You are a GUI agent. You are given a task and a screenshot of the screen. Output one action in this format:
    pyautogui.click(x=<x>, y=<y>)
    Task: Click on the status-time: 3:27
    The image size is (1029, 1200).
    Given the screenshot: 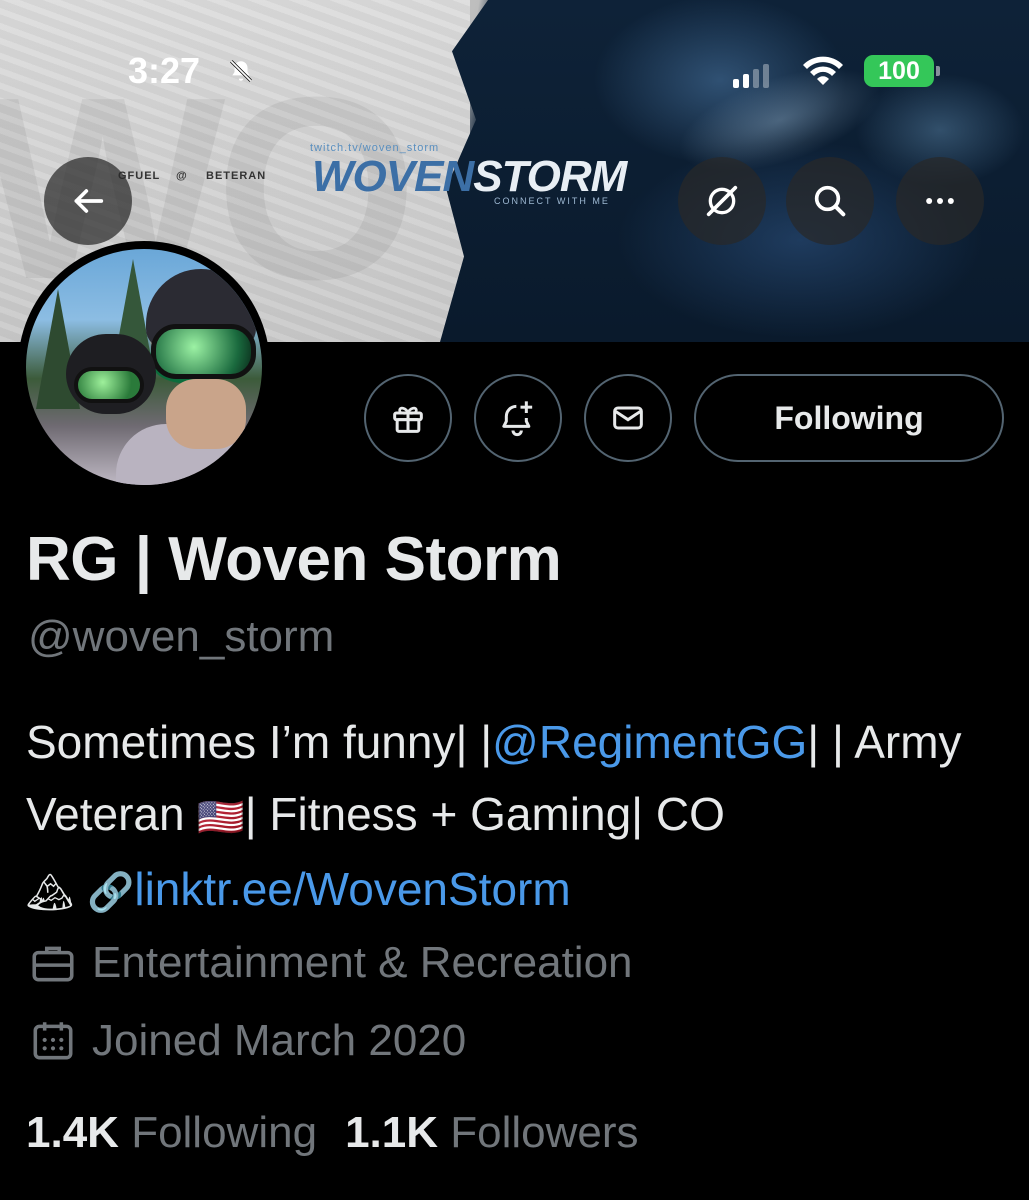 What is the action you would take?
    pyautogui.click(x=164, y=70)
    